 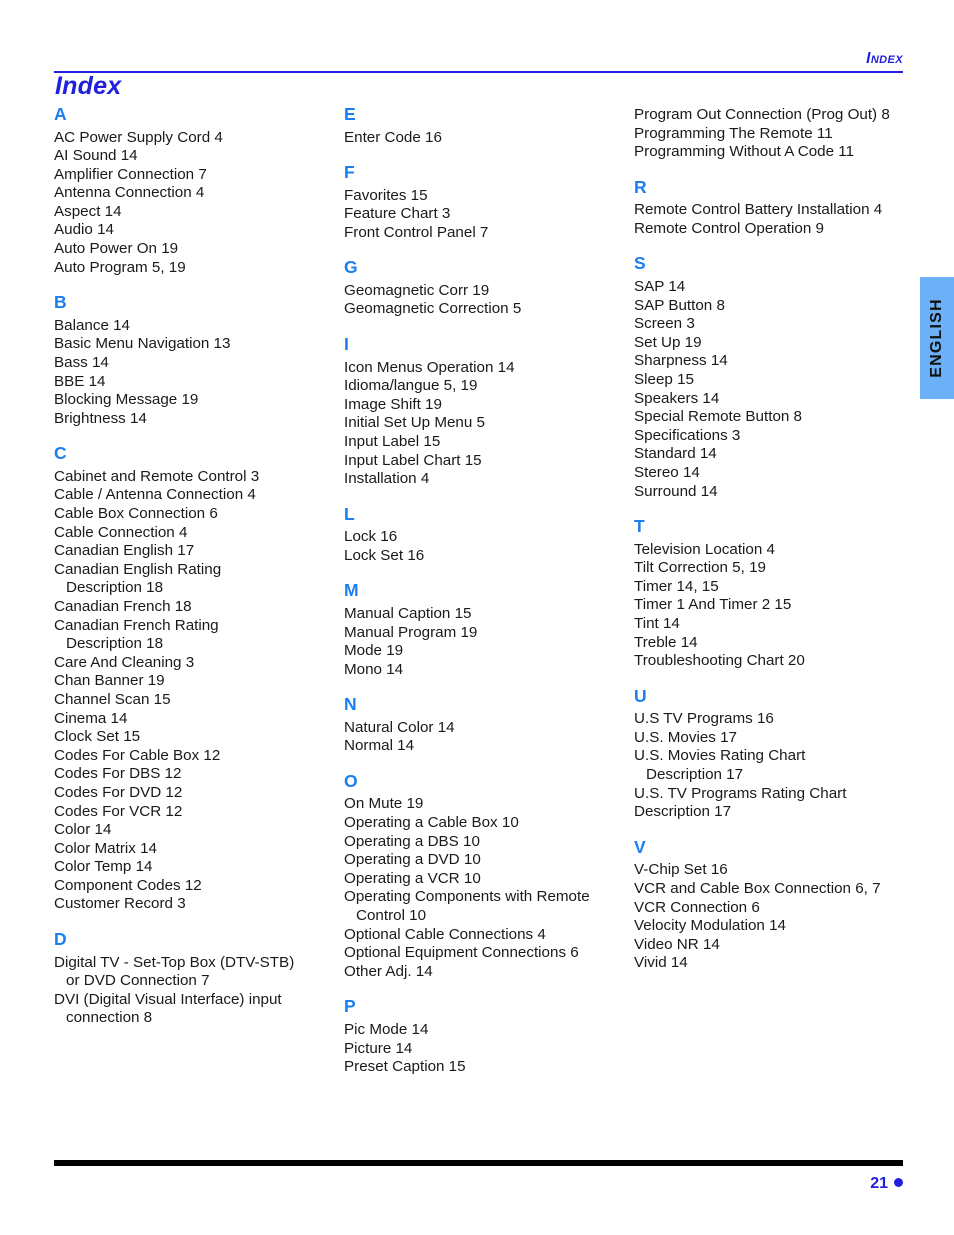 I want to click on index-entry: or DVD Connection 7, so click(x=138, y=981).